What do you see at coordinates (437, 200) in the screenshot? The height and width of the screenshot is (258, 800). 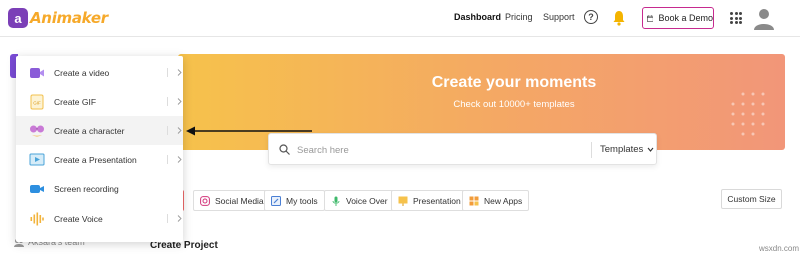 I see `chip-label: Presentation` at bounding box center [437, 200].